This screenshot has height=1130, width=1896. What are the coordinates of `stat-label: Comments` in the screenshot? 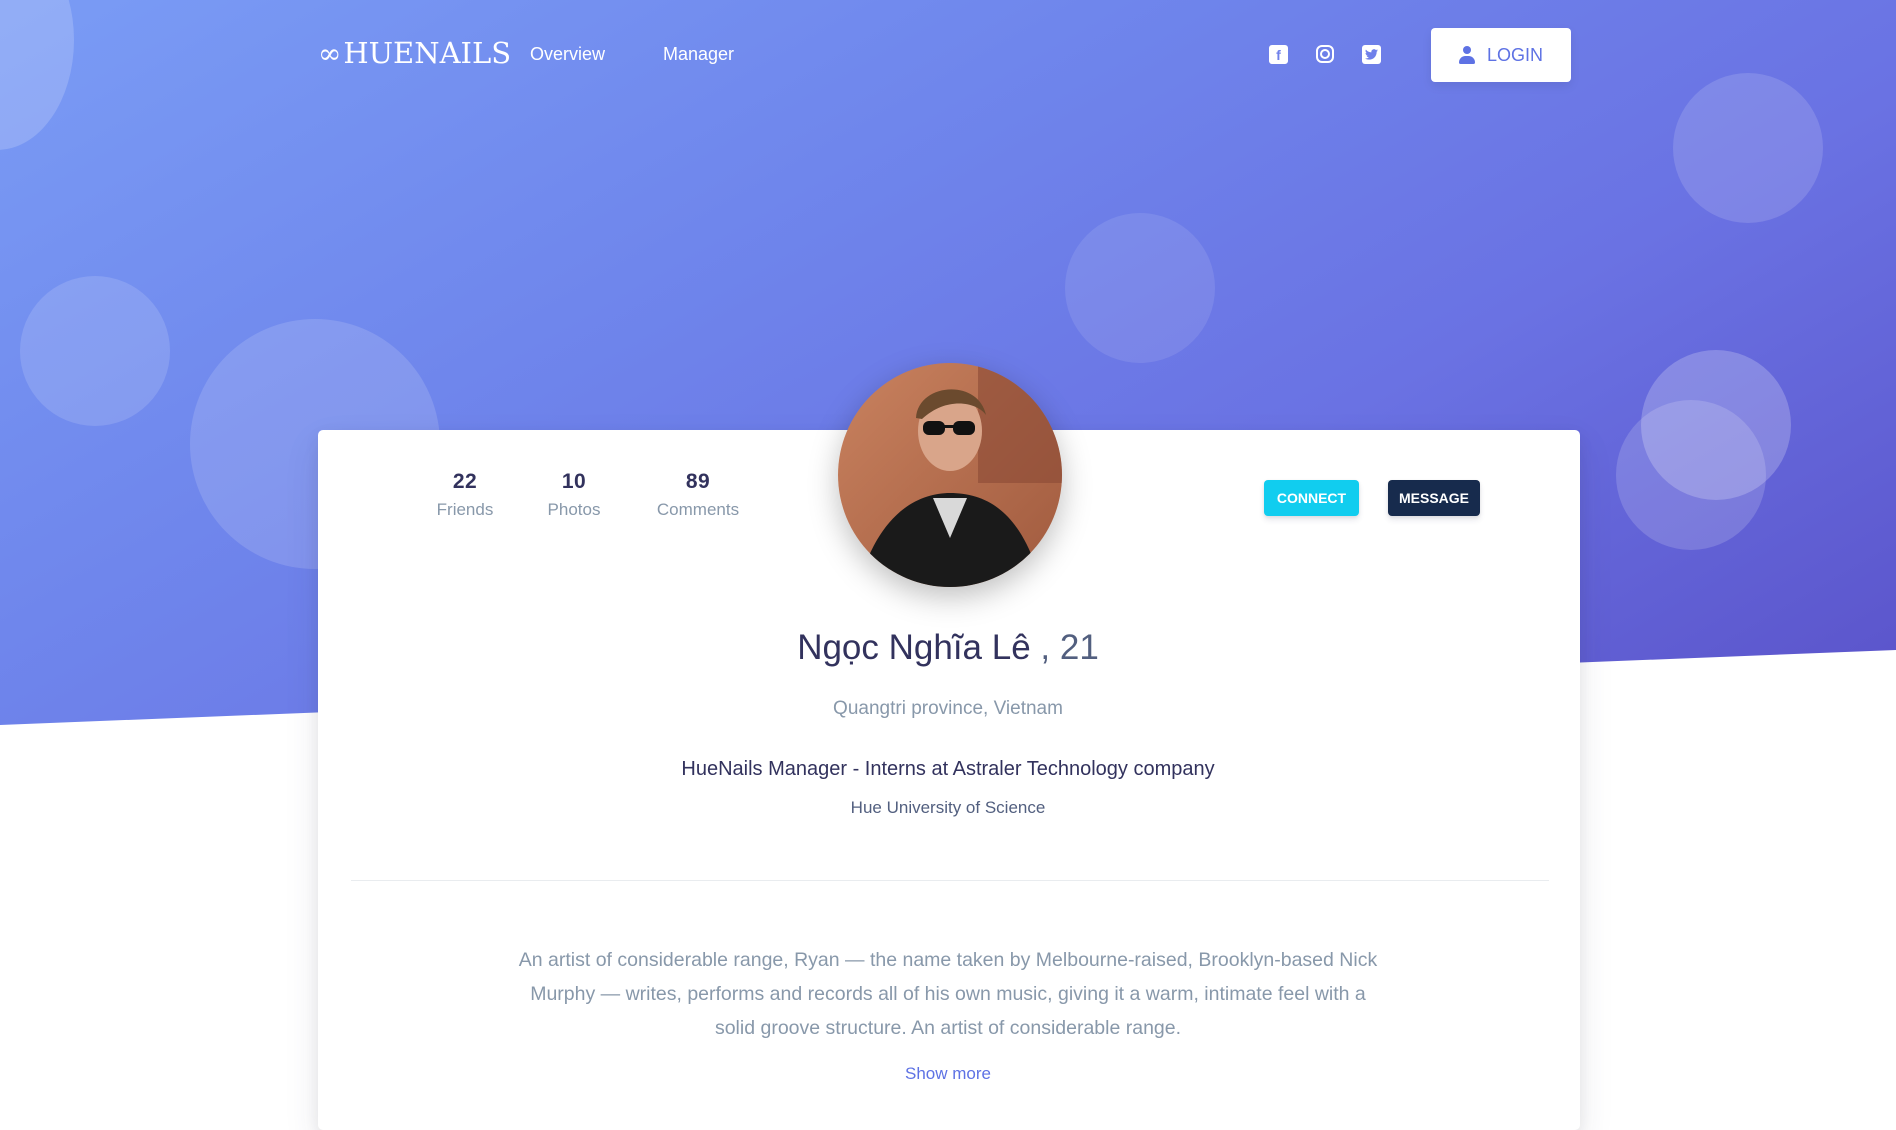 It's located at (698, 509).